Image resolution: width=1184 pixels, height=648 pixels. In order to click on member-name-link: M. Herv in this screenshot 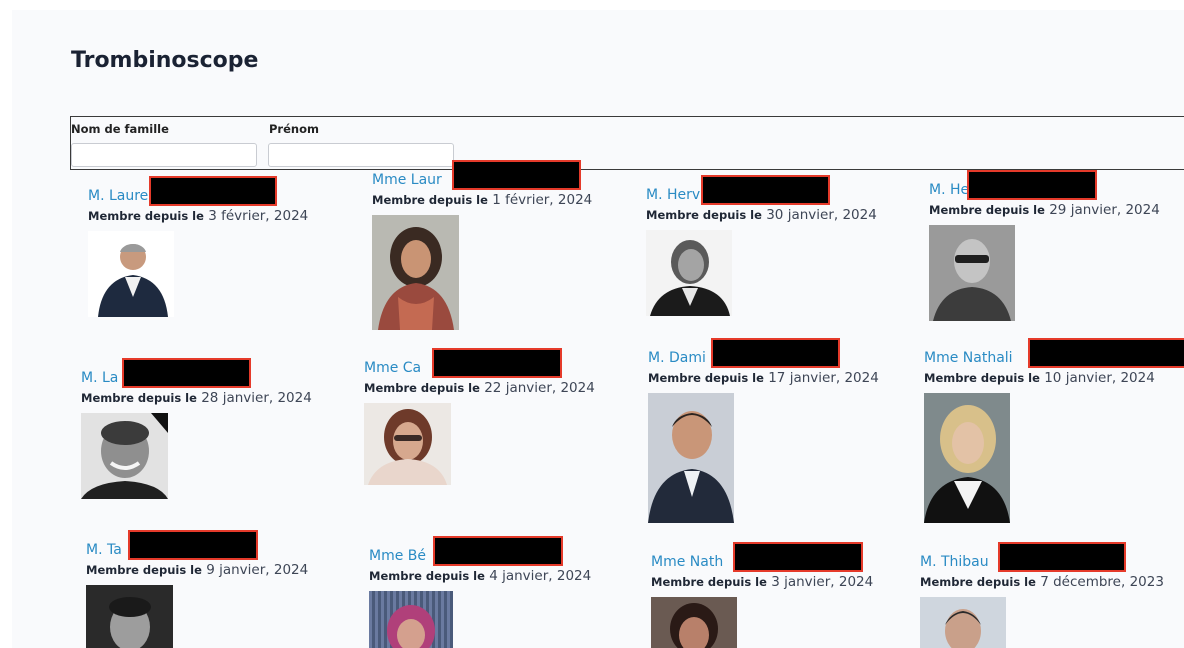, I will do `click(761, 190)`.